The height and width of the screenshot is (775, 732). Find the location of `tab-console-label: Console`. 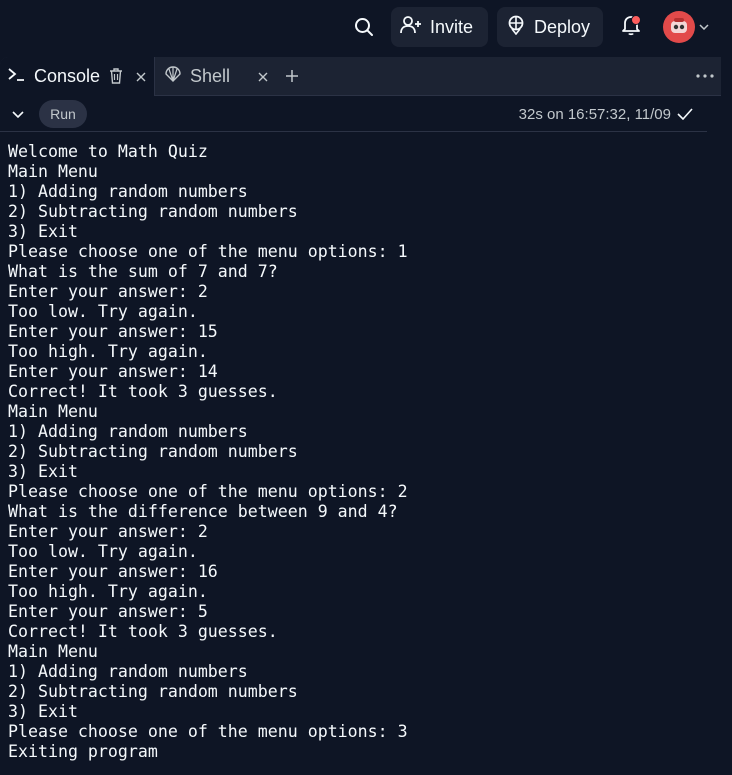

tab-console-label: Console is located at coordinates (67, 76).